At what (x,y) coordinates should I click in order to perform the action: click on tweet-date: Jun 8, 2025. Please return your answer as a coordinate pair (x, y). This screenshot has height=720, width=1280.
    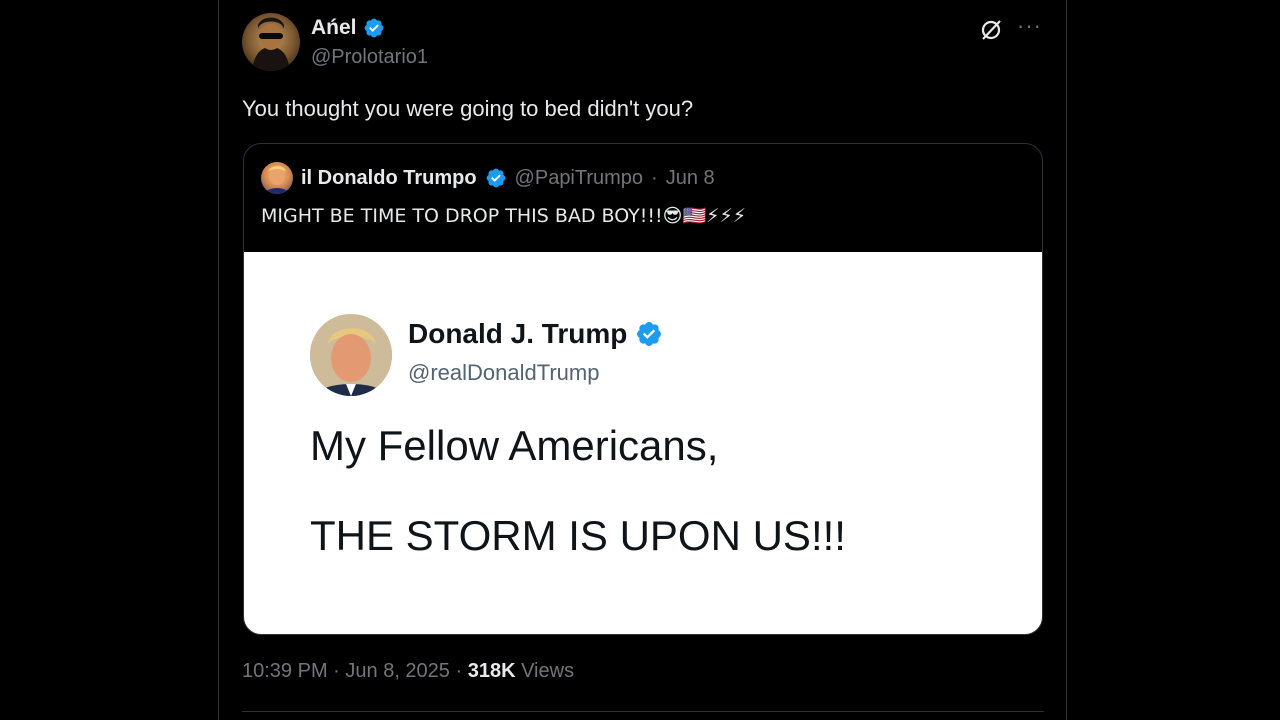
    Looking at the image, I should click on (397, 671).